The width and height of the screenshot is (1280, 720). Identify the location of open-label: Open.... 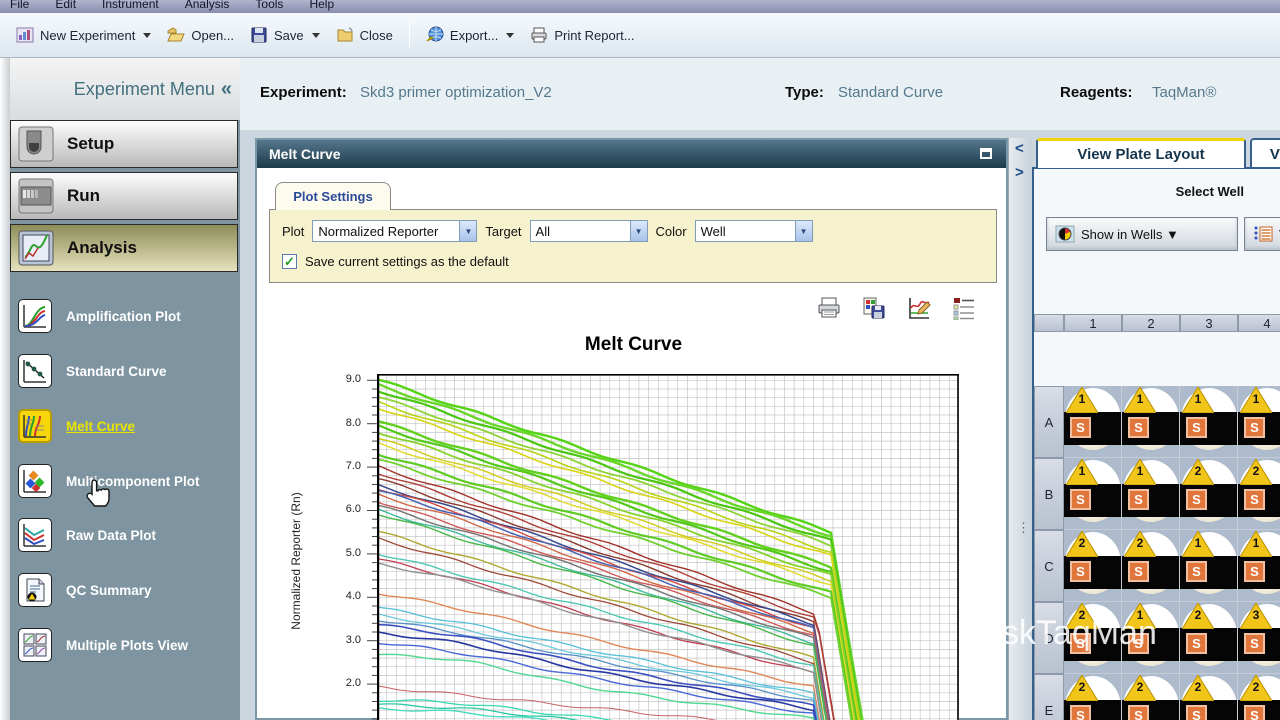
(213, 35).